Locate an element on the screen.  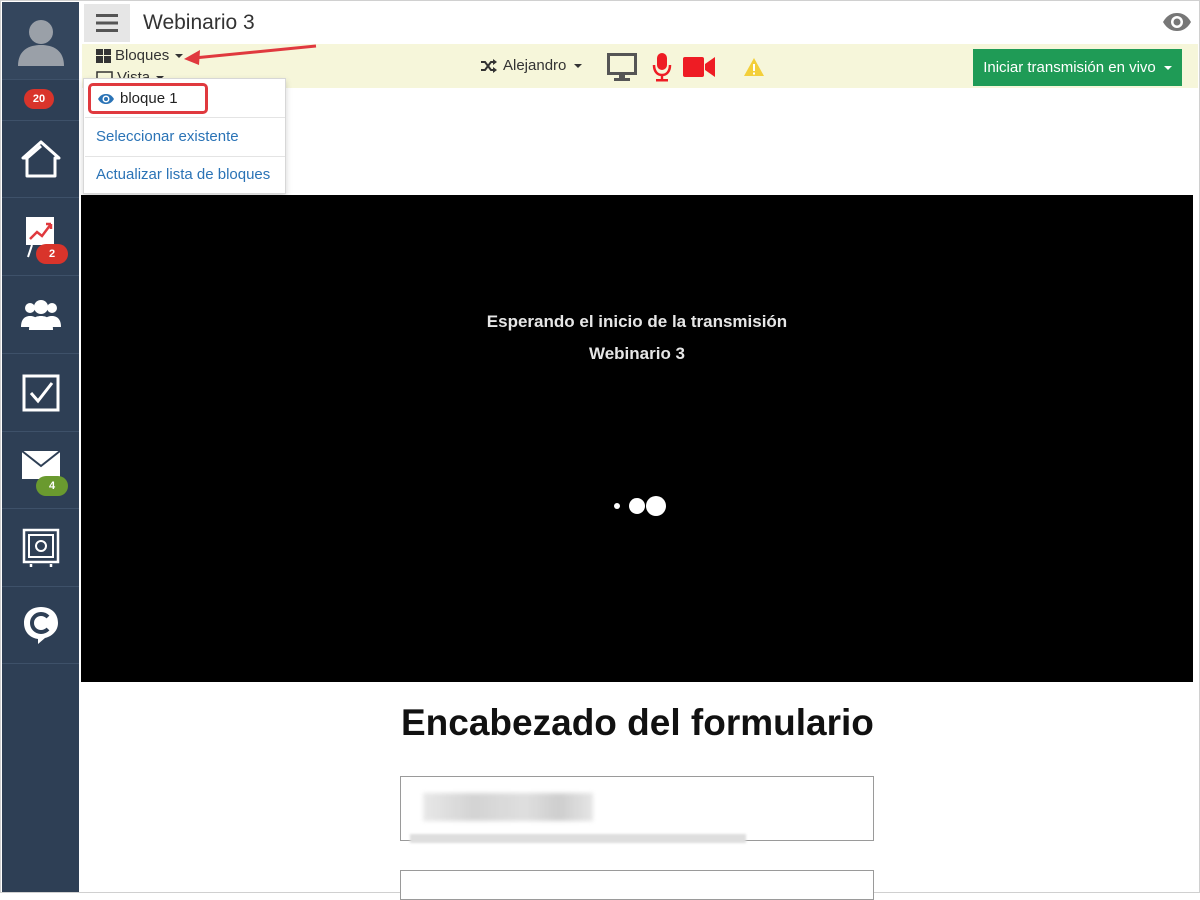
form-heading: Encabezado del formulario is located at coordinates (637, 722).